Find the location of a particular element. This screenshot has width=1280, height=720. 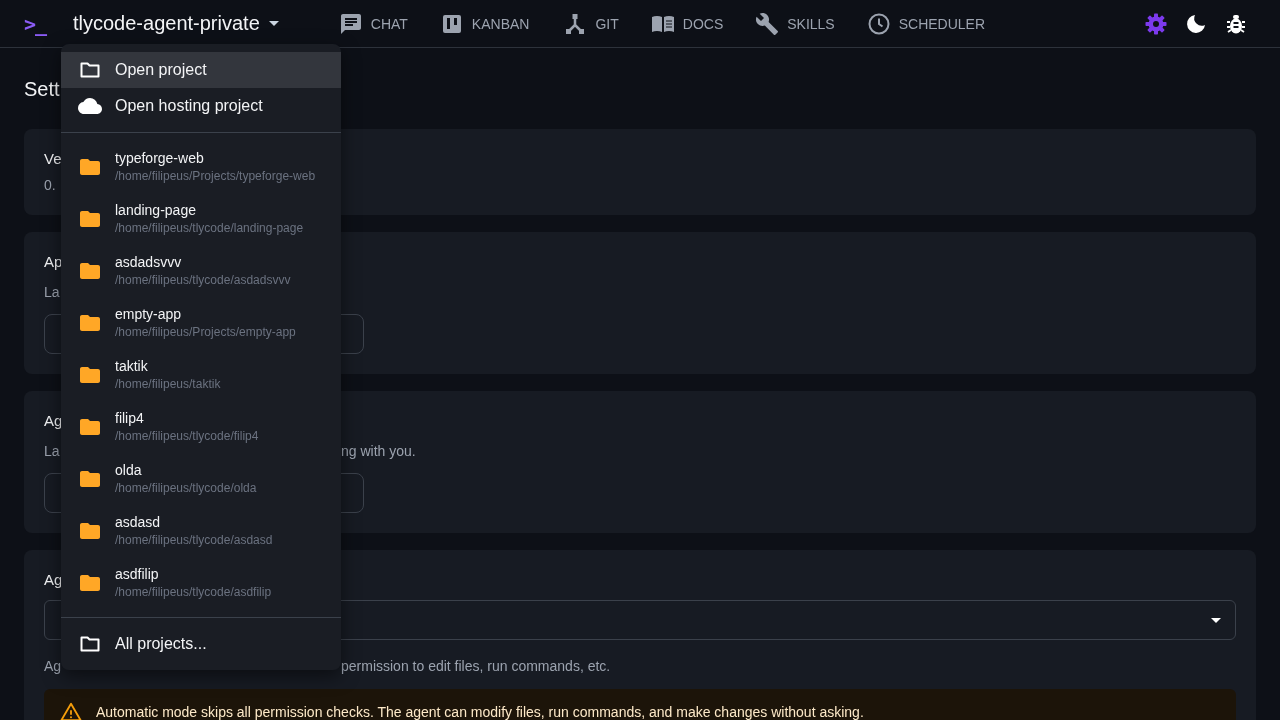

nav-tab: GIT is located at coordinates (591, 23).